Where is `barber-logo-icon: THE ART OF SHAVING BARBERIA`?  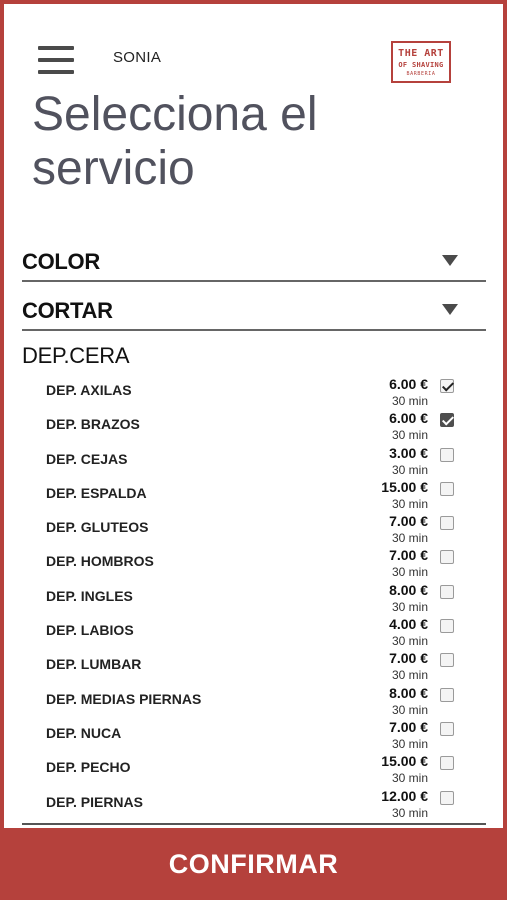
barber-logo-icon: THE ART OF SHAVING BARBERIA is located at coordinates (421, 62).